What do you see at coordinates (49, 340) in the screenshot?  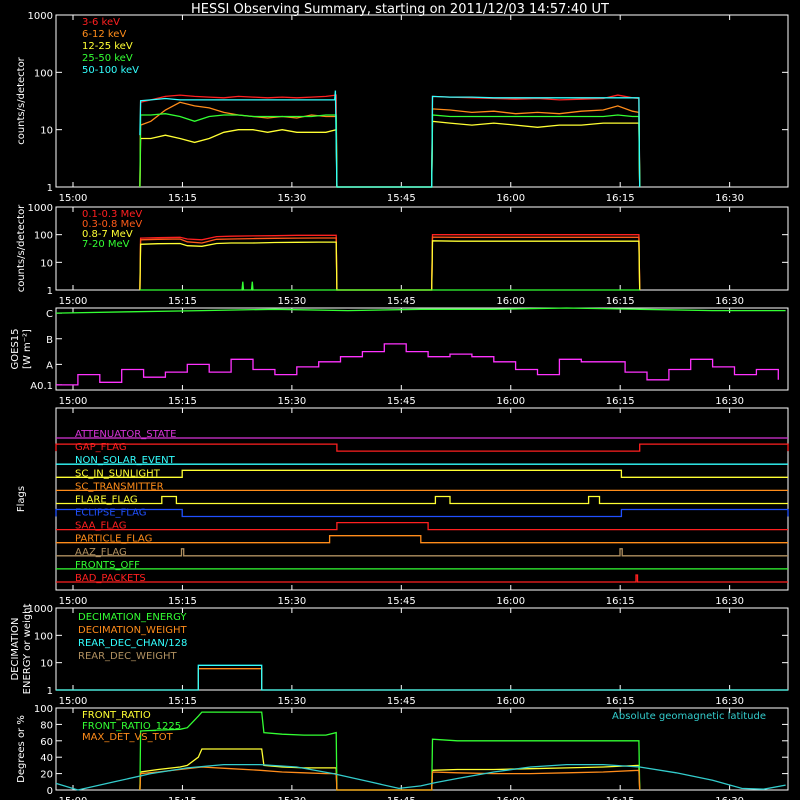 I see `y-tick-label: B` at bounding box center [49, 340].